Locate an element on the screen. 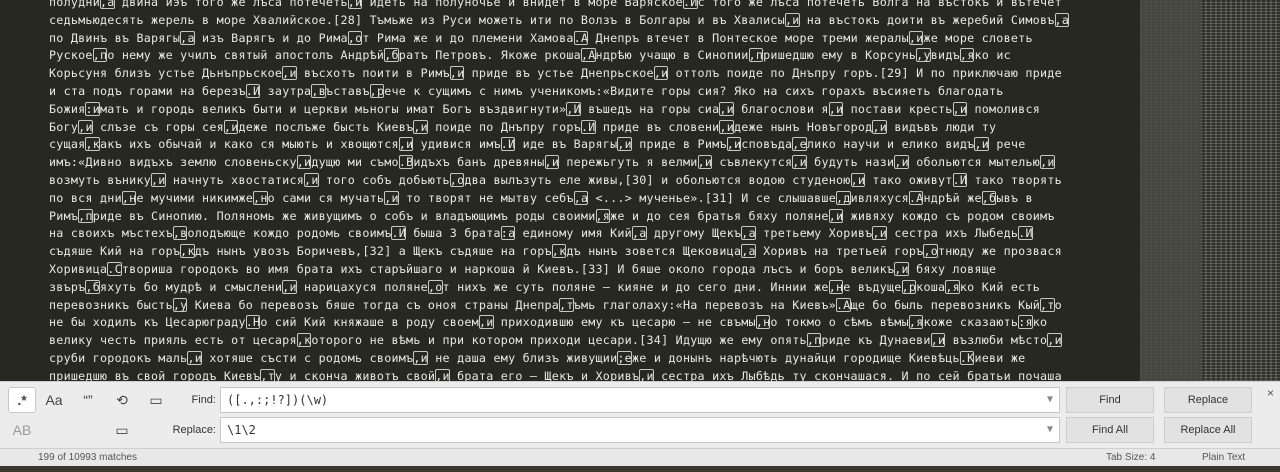 Image resolution: width=1280 pixels, height=472 pixels. wrap-icon: ⟲ is located at coordinates (122, 399).